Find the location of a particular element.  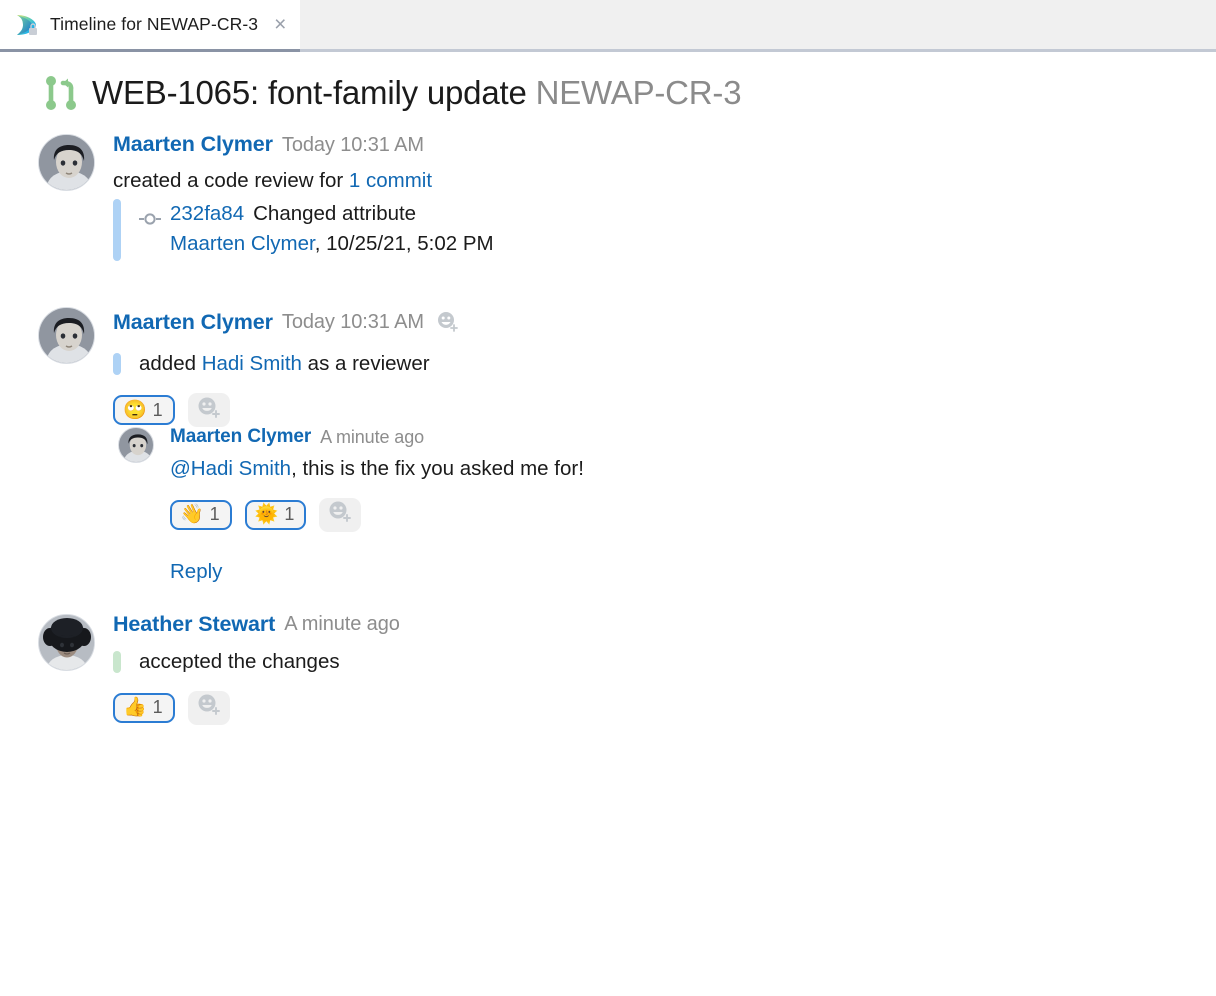

page-header: WEB-1065: font-family update NEWAP-CR-3 is located at coordinates (608, 82).